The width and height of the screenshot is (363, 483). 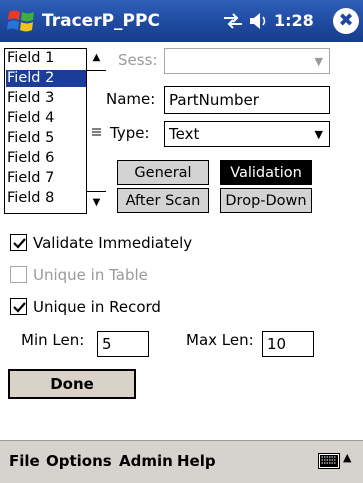 What do you see at coordinates (163, 172) in the screenshot?
I see `tab-general: General` at bounding box center [163, 172].